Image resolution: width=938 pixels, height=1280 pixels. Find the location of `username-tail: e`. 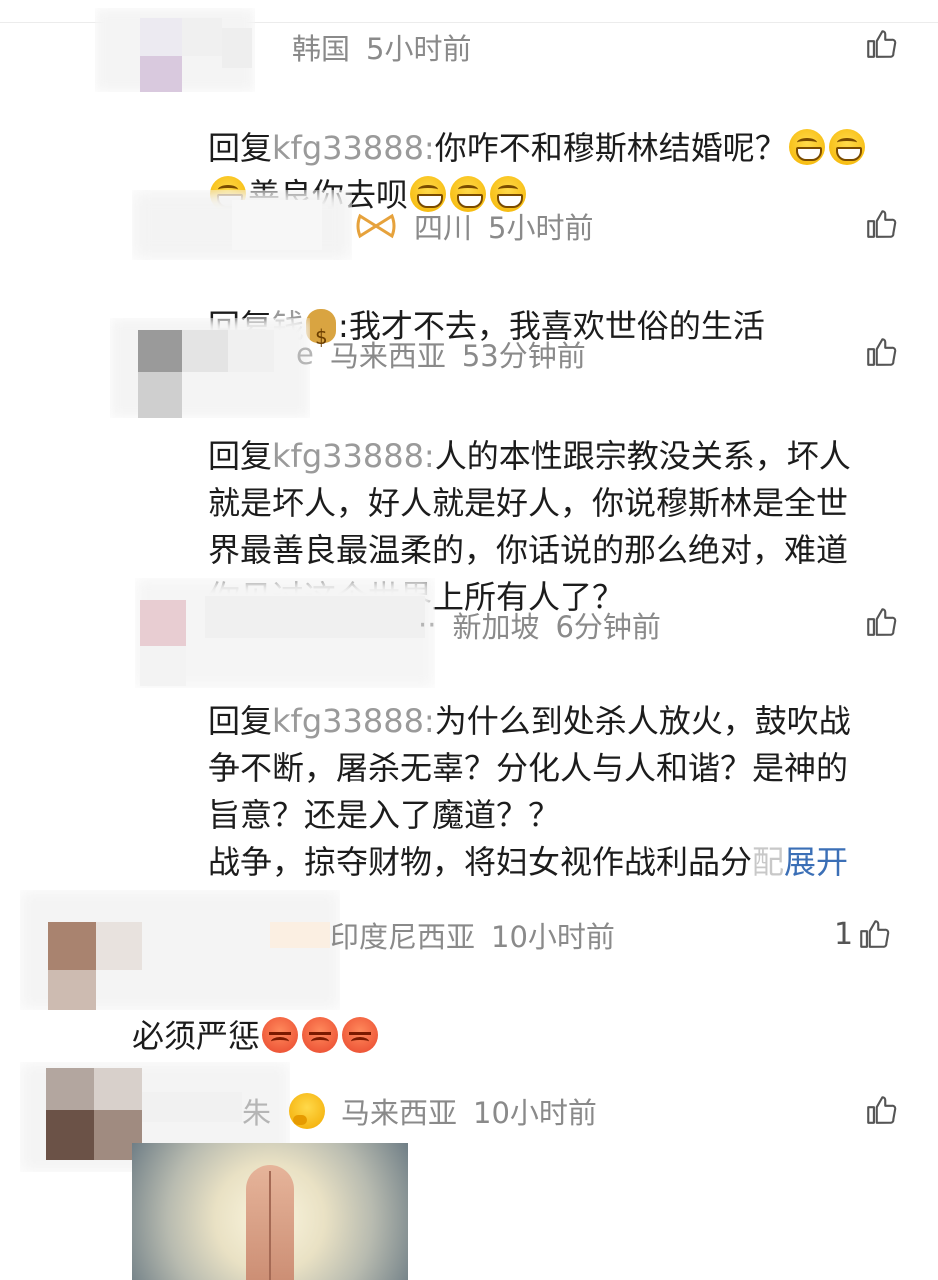

username-tail: e is located at coordinates (305, 354).